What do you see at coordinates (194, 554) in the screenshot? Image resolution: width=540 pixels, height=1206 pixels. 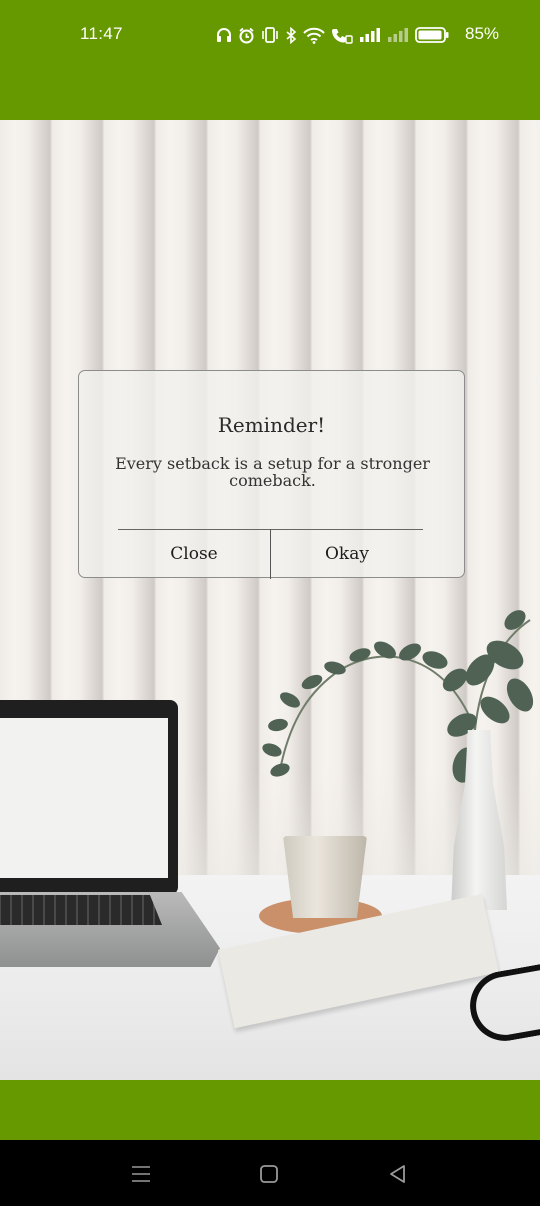 I see `close-button: Close` at bounding box center [194, 554].